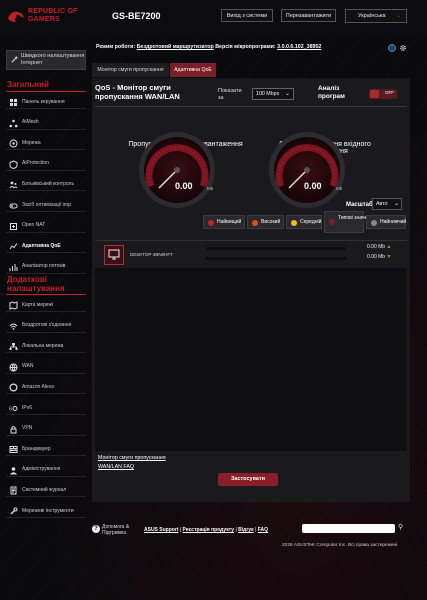 The width and height of the screenshot is (427, 600). Describe the element at coordinates (304, 222) in the screenshot. I see `priority-medium: Середній` at that location.